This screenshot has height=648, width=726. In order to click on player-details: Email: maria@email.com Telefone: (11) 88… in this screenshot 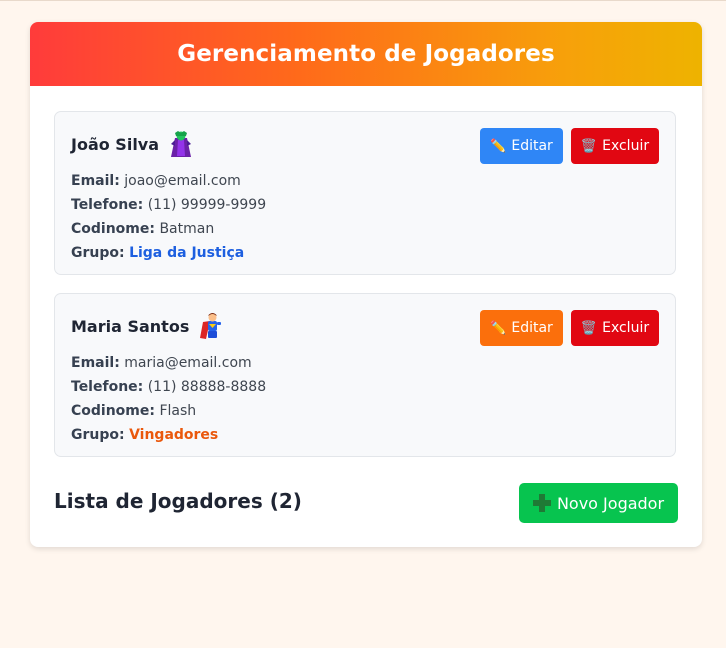, I will do `click(168, 399)`.